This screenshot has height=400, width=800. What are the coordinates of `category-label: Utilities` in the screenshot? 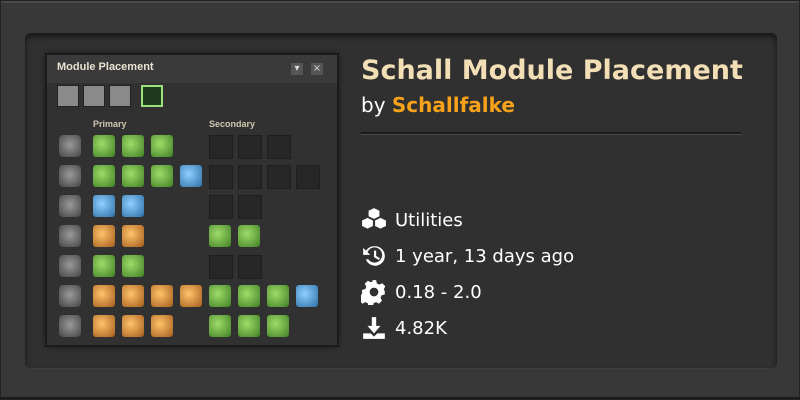 It's located at (429, 220).